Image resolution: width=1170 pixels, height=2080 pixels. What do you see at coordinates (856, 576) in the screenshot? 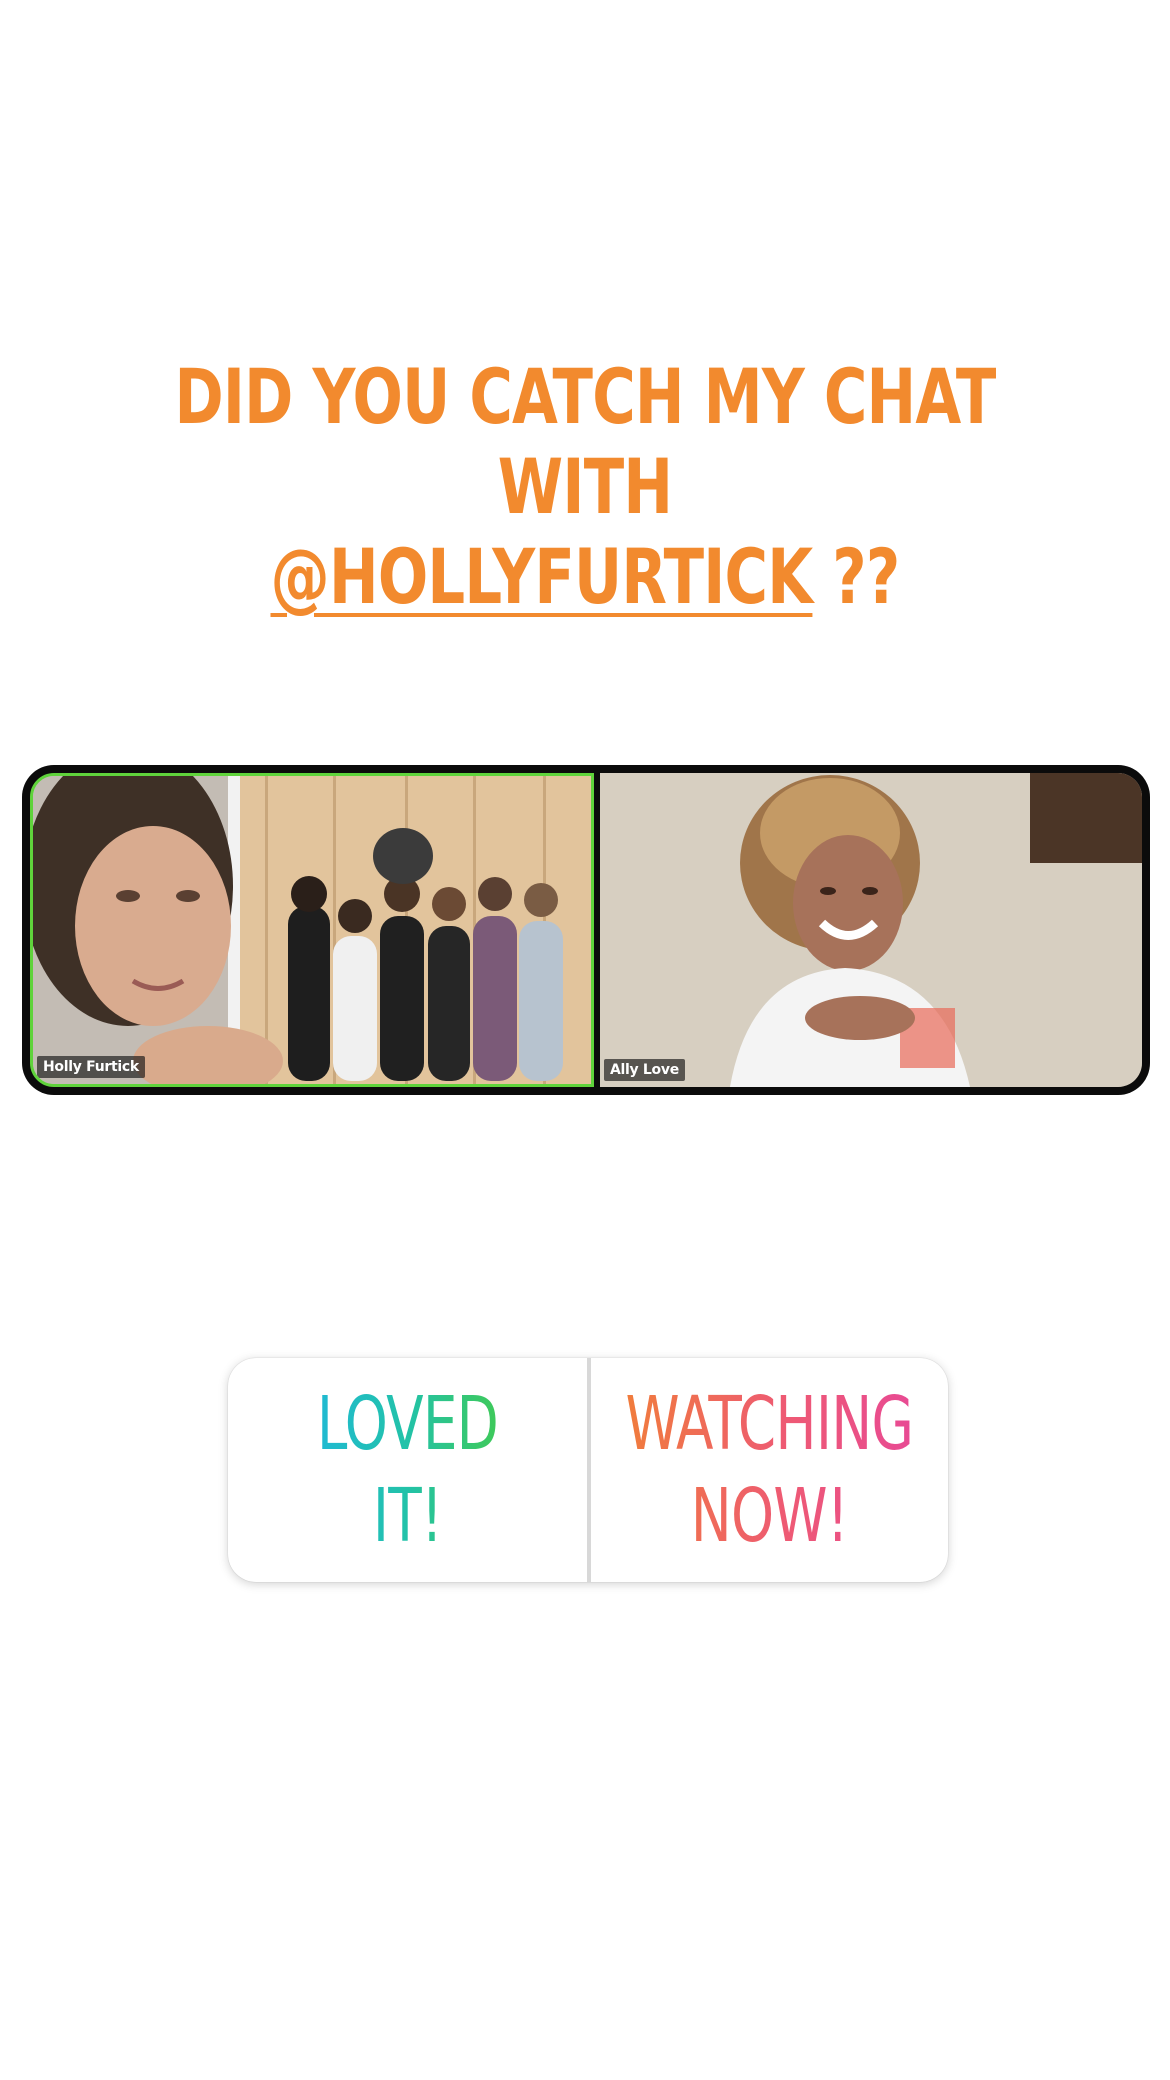
I see `headline-suffix: ??` at bounding box center [856, 576].